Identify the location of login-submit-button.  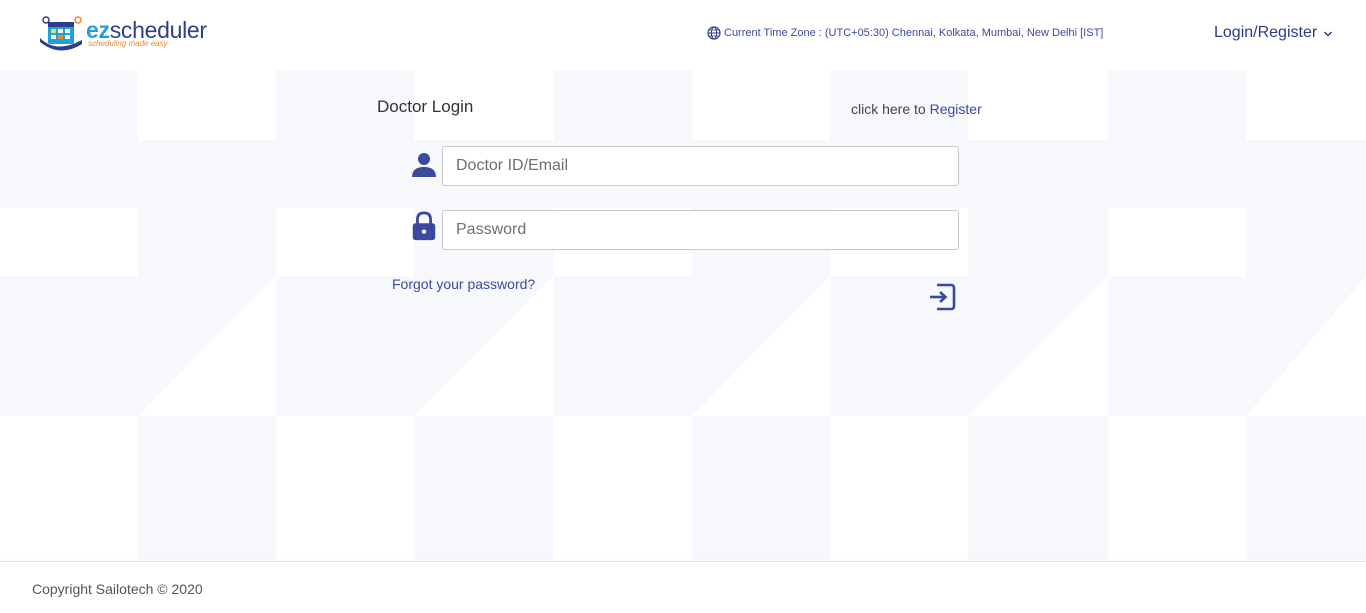
(942, 297).